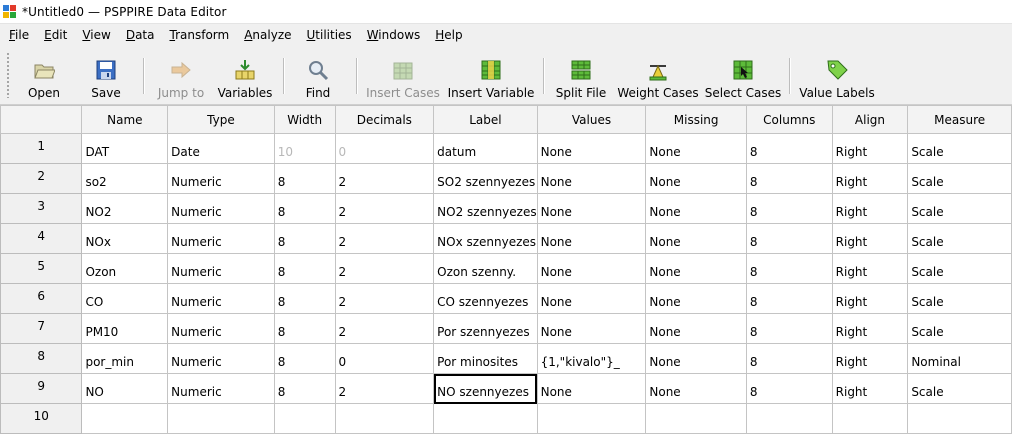 This screenshot has width=1012, height=434. Describe the element at coordinates (41, 298) in the screenshot. I see `row-number: 6` at that location.